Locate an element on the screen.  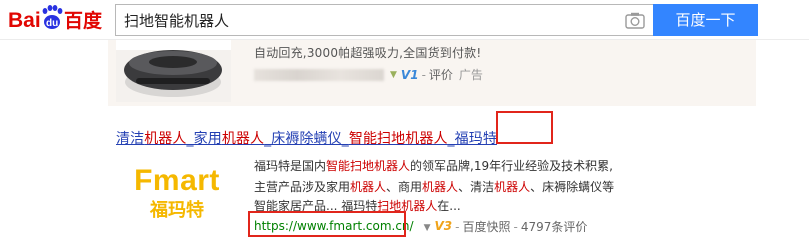
search-button: 百度一下 is located at coordinates (705, 20).